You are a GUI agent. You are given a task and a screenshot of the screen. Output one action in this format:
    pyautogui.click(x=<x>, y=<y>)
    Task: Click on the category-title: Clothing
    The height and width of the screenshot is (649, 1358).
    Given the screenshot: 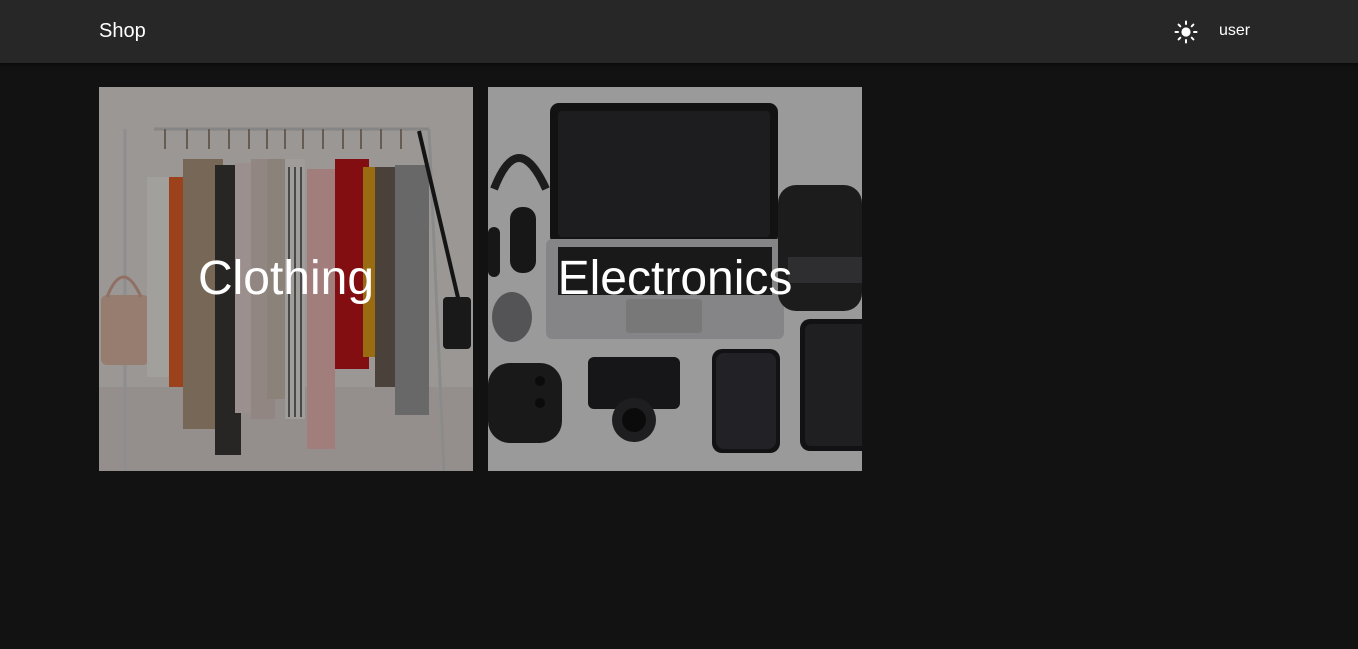 What is the action you would take?
    pyautogui.click(x=286, y=278)
    